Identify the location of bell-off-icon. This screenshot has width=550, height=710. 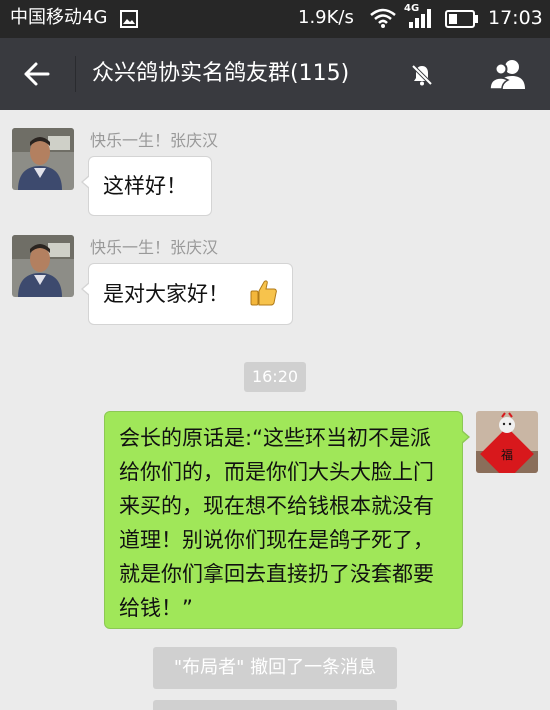
(422, 77).